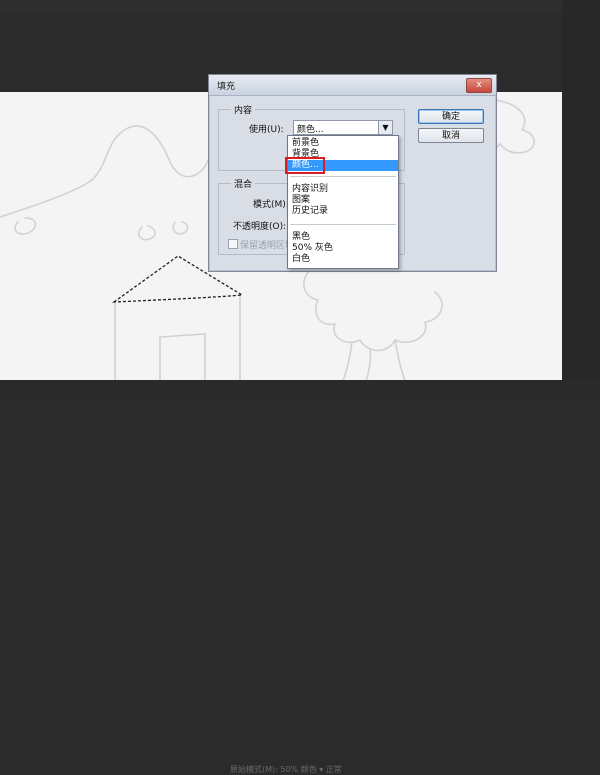  What do you see at coordinates (343, 189) in the screenshot?
I see `dropdown-item-content-aware: 内容识别` at bounding box center [343, 189].